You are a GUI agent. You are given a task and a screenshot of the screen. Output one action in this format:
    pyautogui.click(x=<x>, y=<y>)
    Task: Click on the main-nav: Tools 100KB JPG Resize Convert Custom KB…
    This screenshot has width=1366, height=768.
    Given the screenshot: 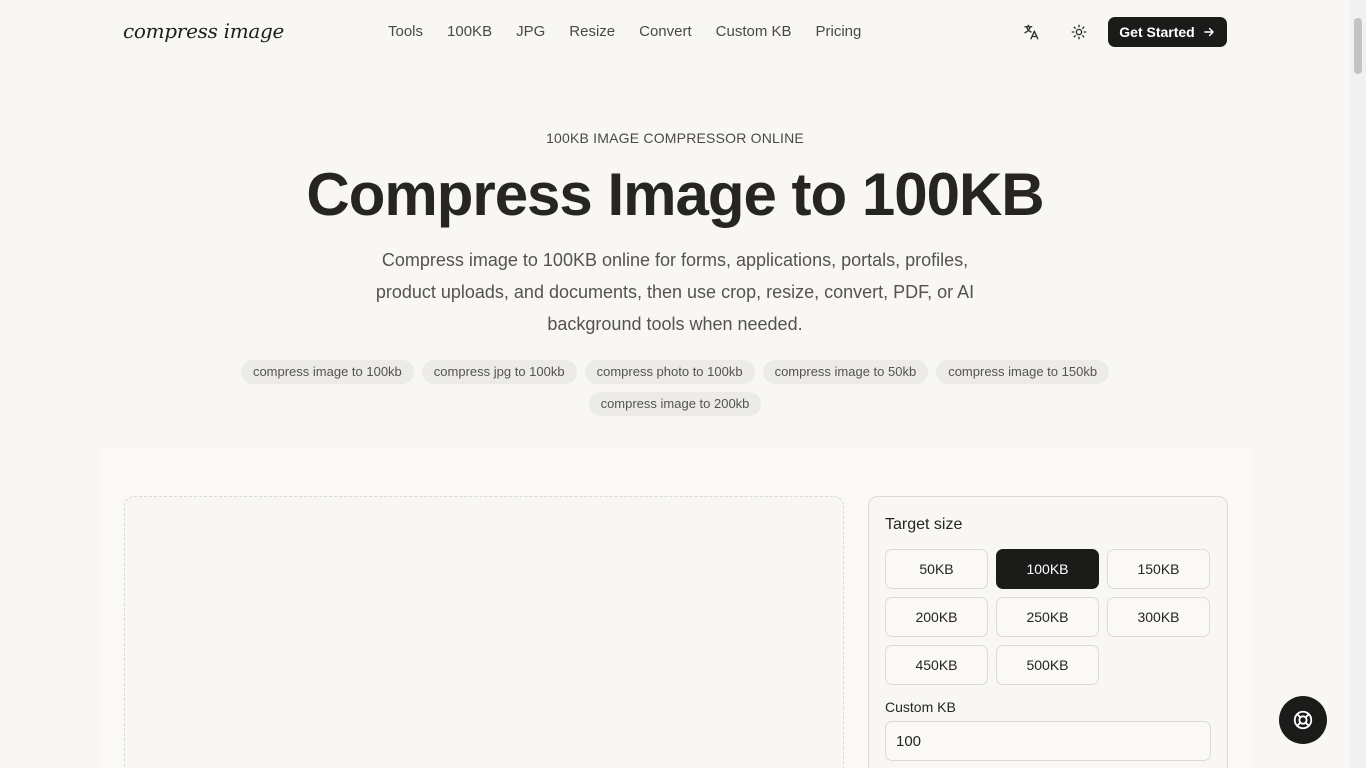 What is the action you would take?
    pyautogui.click(x=636, y=32)
    